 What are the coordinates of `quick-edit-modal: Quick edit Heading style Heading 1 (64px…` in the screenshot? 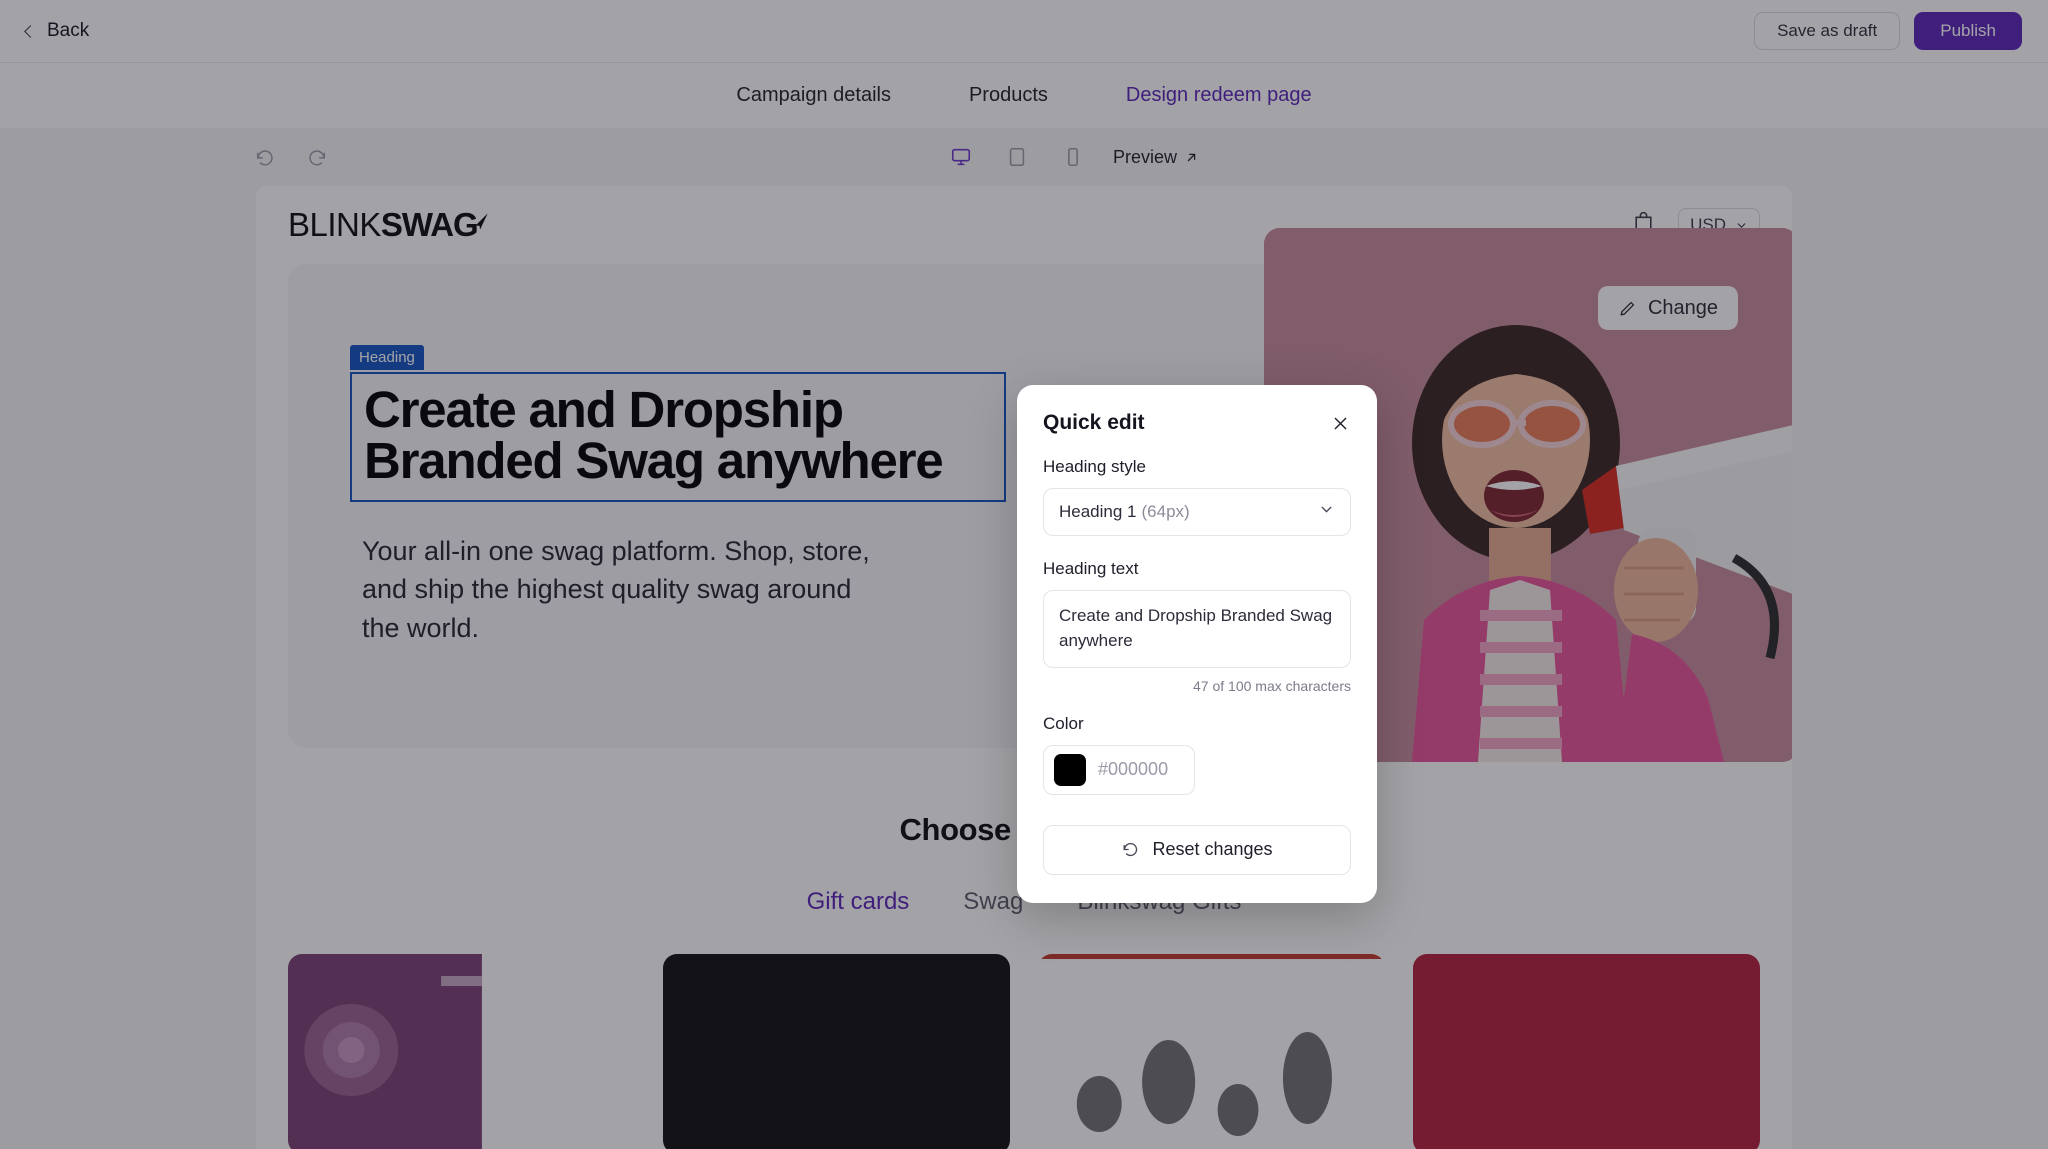 It's located at (1197, 644).